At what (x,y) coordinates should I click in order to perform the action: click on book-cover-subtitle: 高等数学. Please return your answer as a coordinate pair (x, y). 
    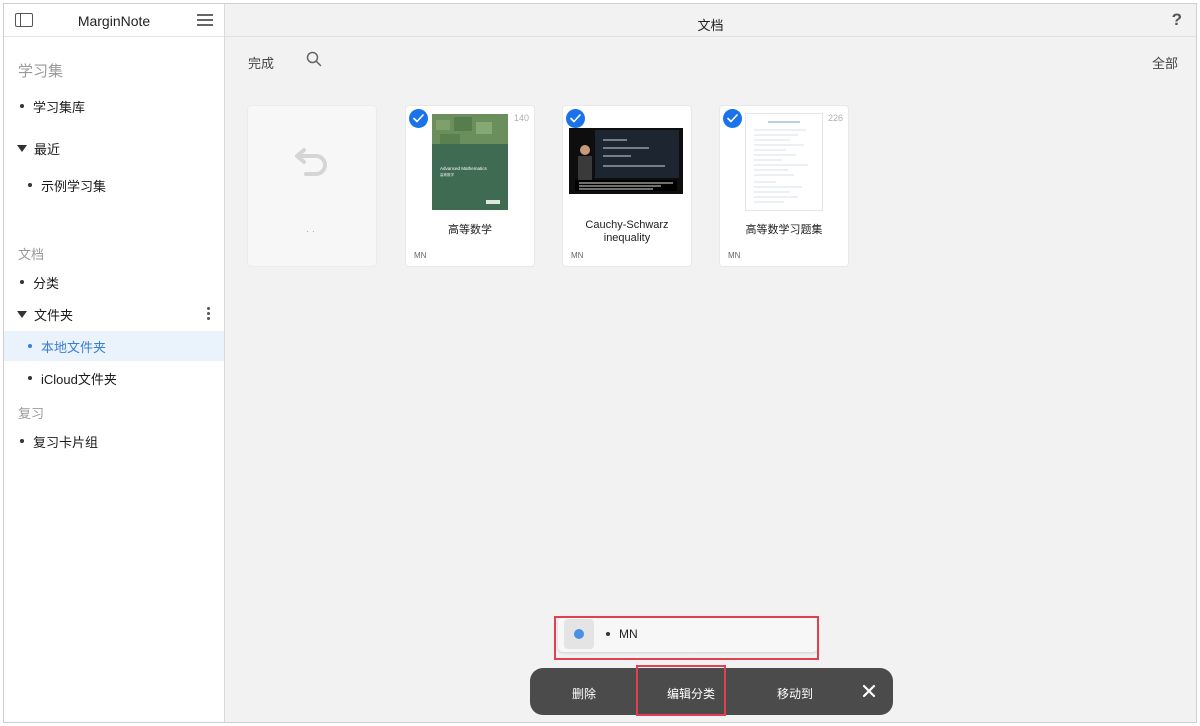
    Looking at the image, I should click on (447, 174).